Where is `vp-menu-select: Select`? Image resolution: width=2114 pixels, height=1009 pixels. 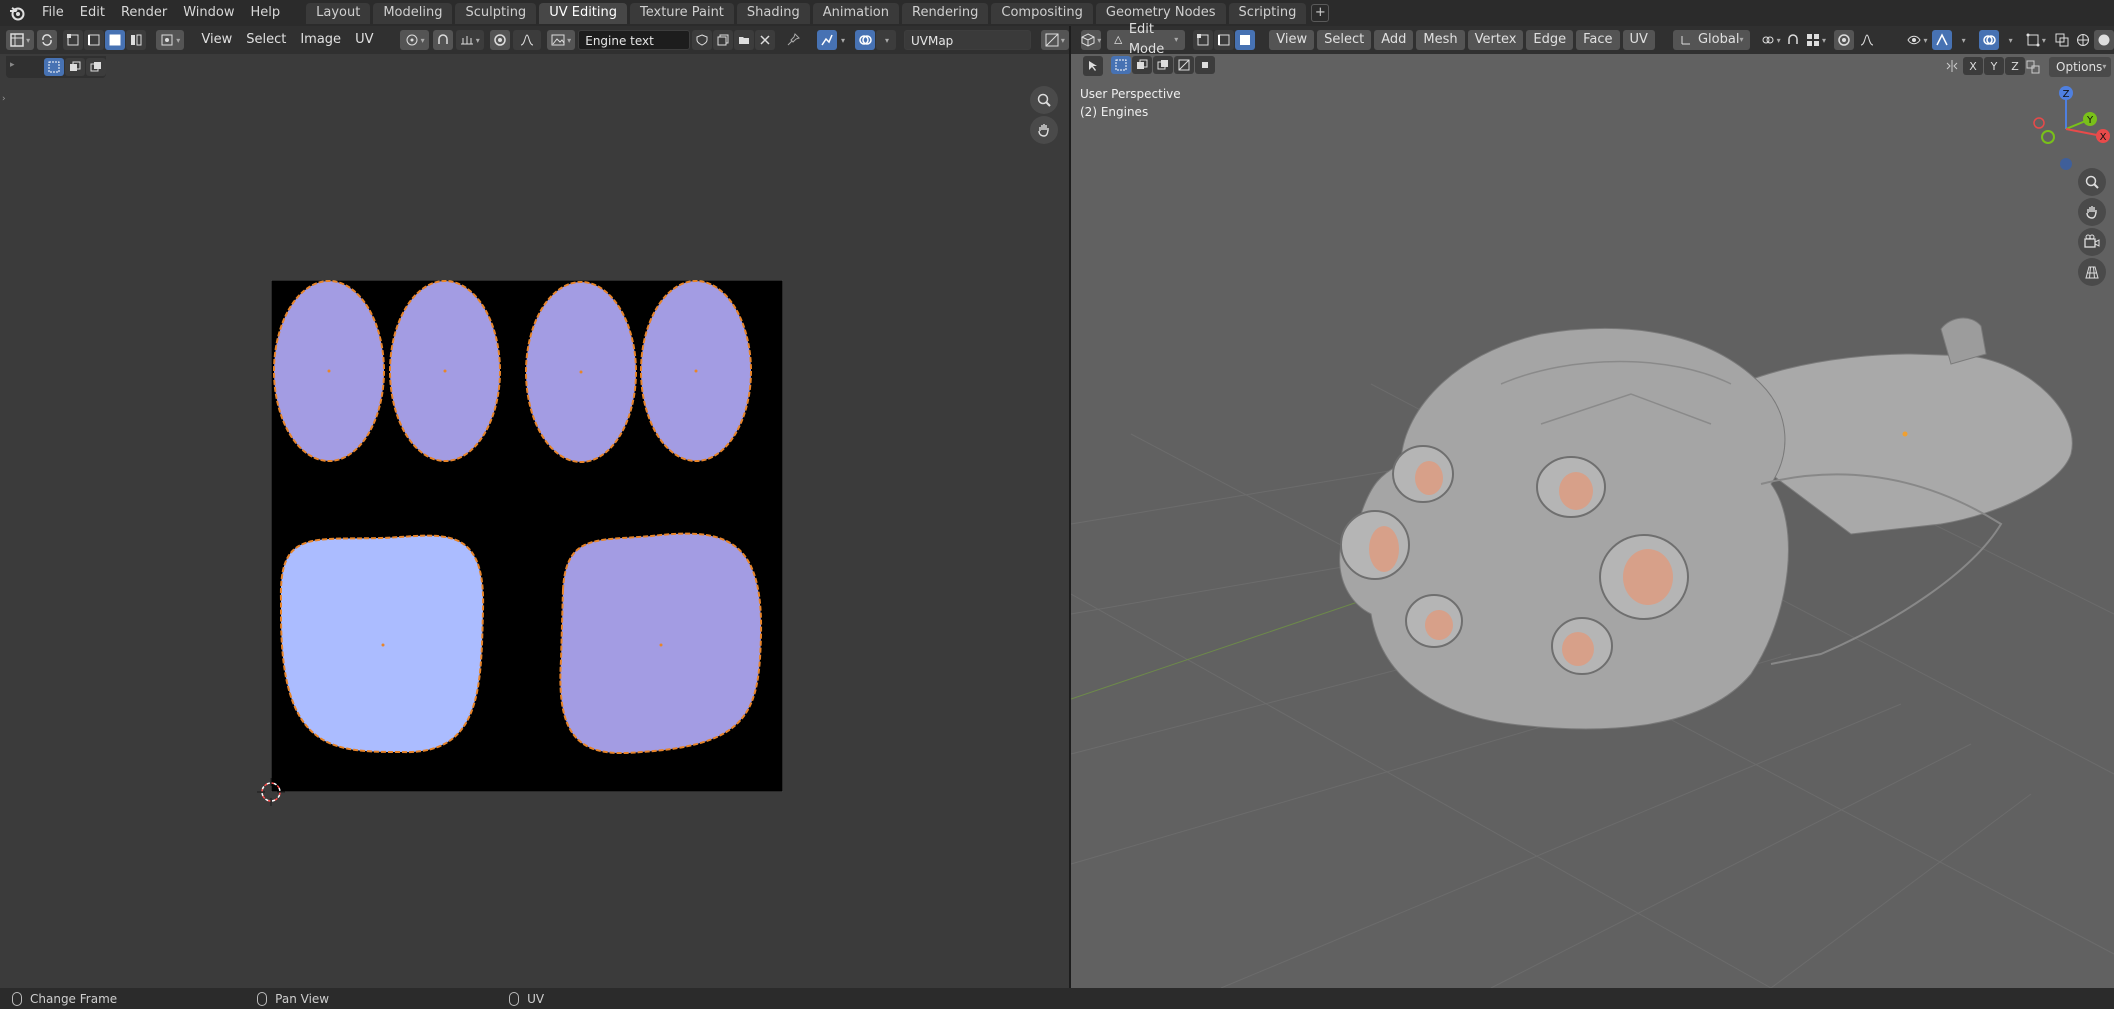
vp-menu-select: Select is located at coordinates (1344, 40).